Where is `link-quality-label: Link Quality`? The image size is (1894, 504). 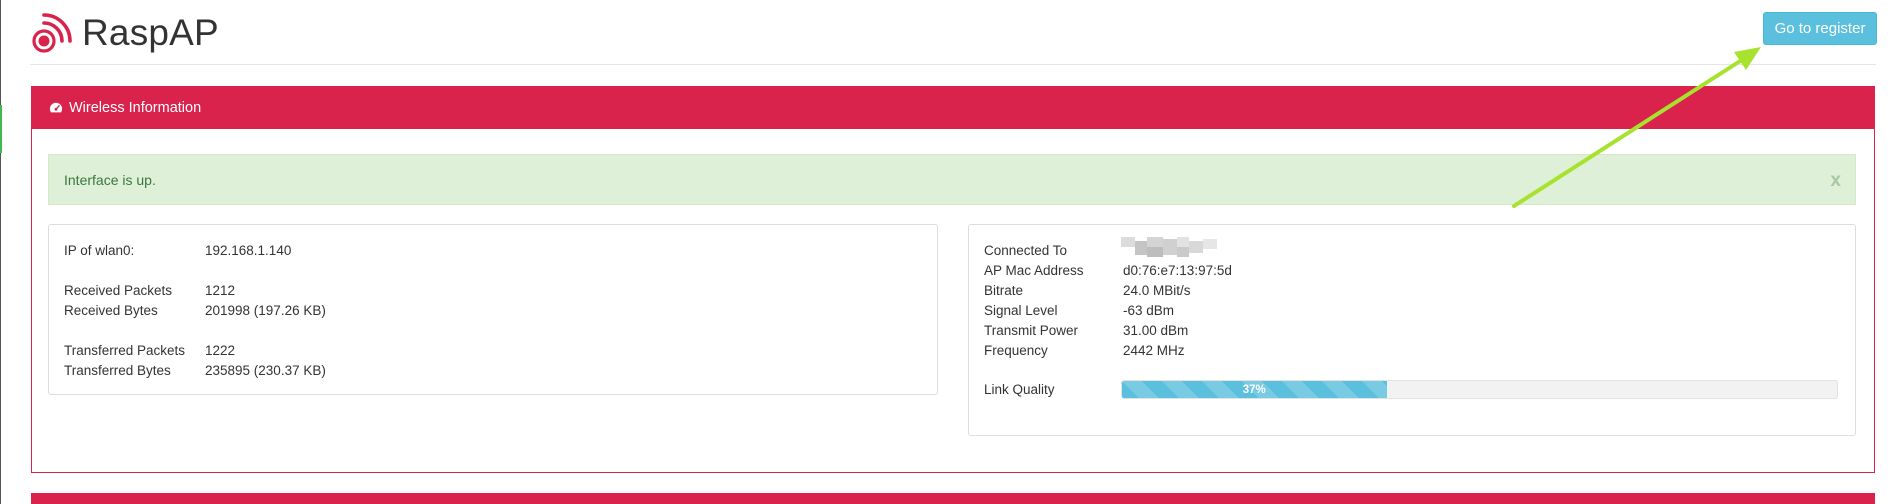
link-quality-label: Link Quality is located at coordinates (1019, 389).